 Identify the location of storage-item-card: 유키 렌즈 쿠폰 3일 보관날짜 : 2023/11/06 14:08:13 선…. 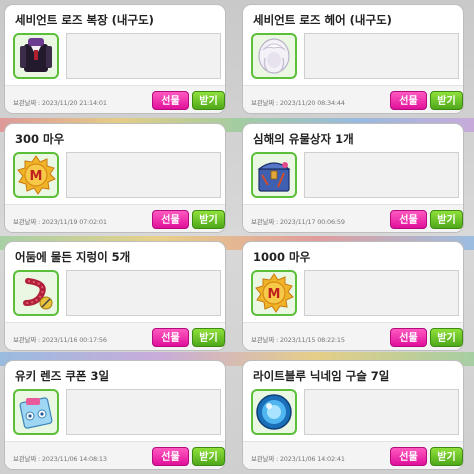
(115, 415).